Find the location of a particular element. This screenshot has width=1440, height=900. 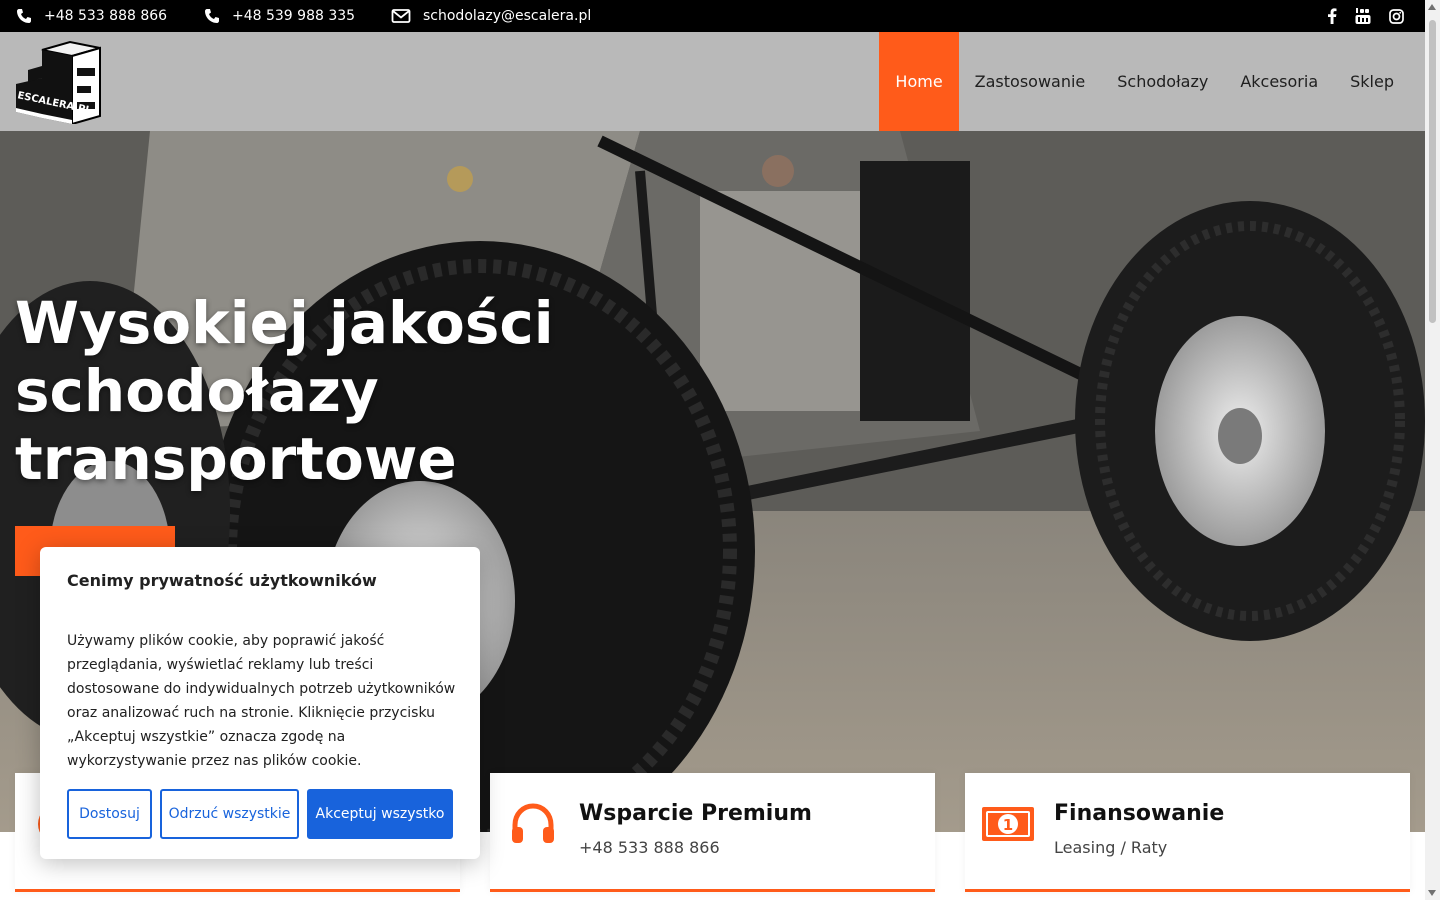

phone-contact-2: +48 539 988 335 is located at coordinates (279, 16).